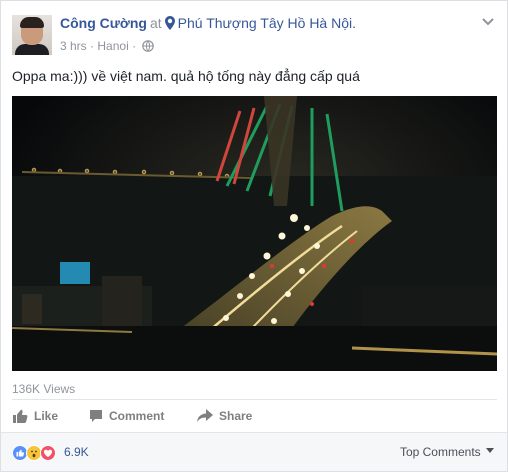 The height and width of the screenshot is (472, 508). What do you see at coordinates (44, 389) in the screenshot?
I see `video-view-count: 136K Views` at bounding box center [44, 389].